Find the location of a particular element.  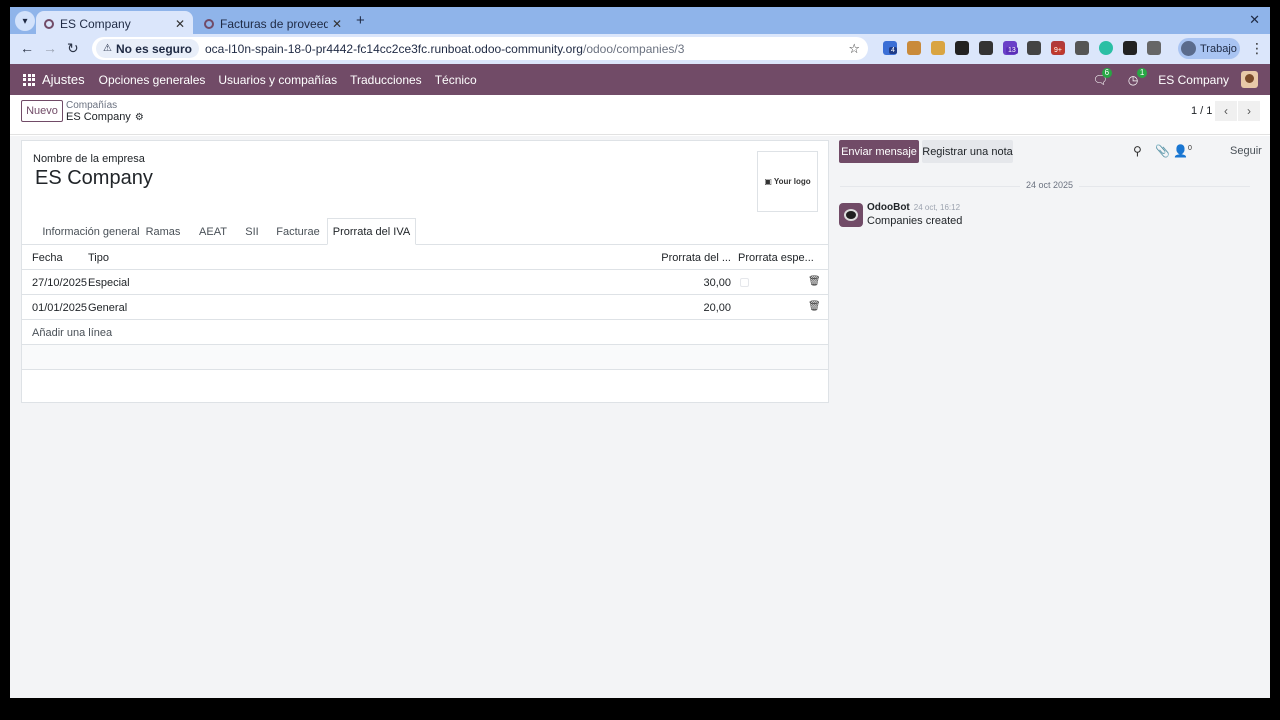

browser-tab-inactive: Facturas de proveedor ✕ is located at coordinates (273, 23).